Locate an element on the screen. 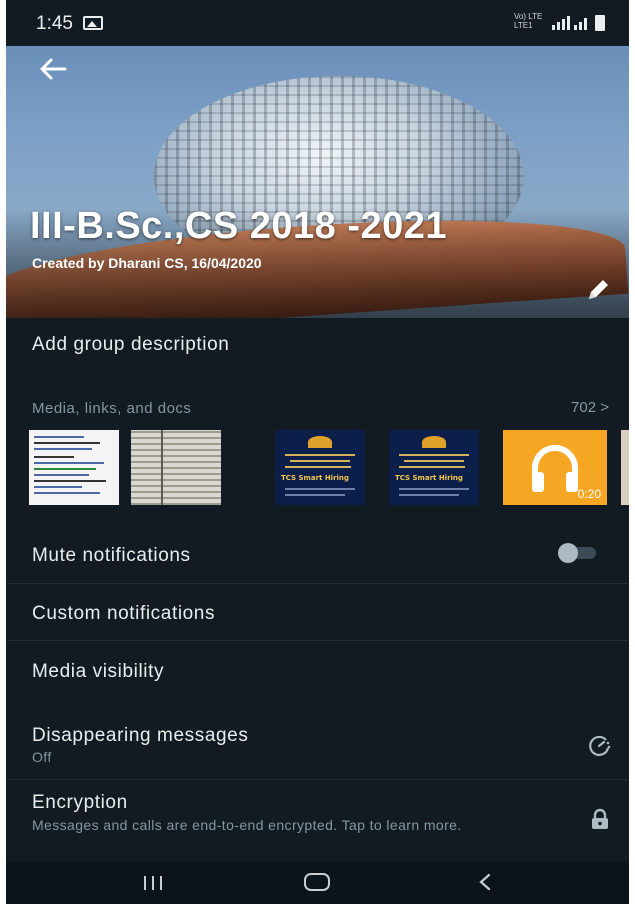 Image resolution: width=635 pixels, height=904 pixels. media-thumb-newspaper is located at coordinates (176, 467).